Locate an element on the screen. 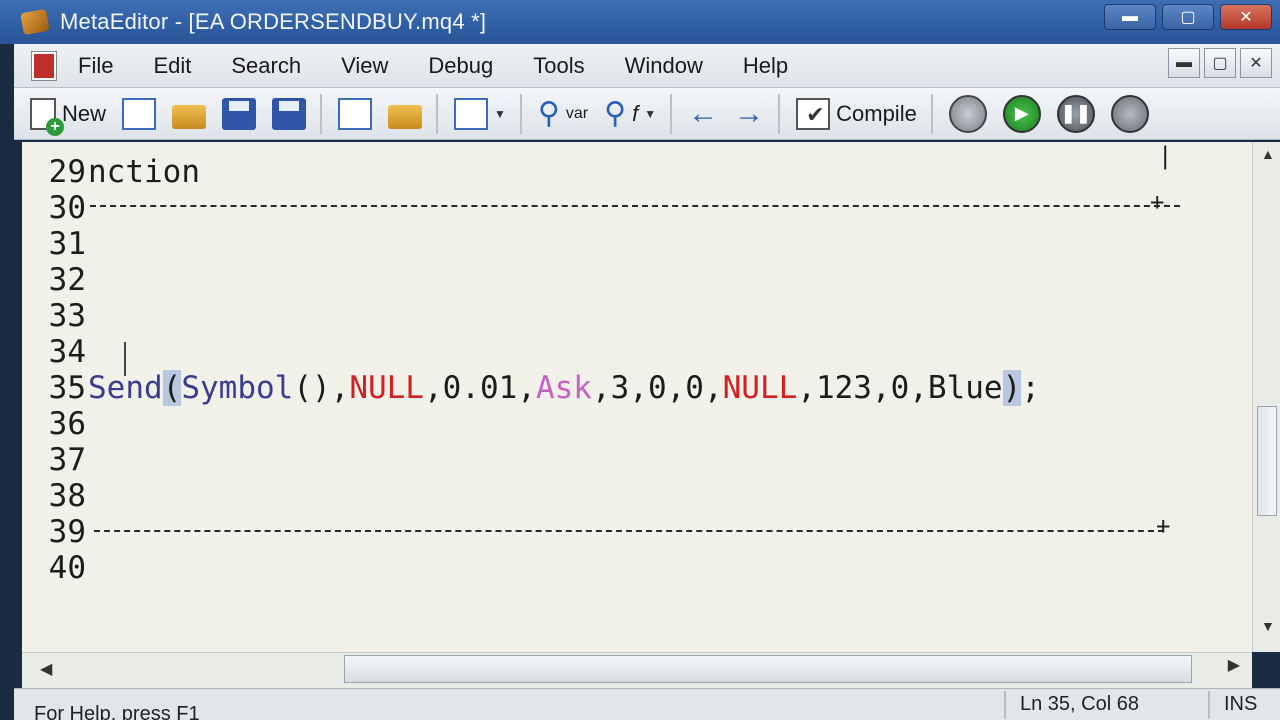  stop-icon is located at coordinates (1129, 113).